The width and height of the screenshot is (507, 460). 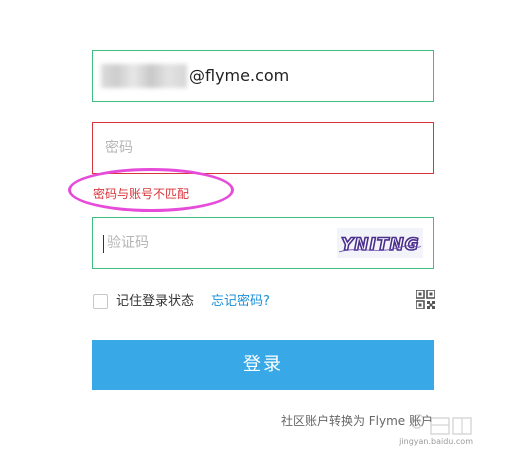 What do you see at coordinates (119, 148) in the screenshot?
I see `password-placeholder: 密码` at bounding box center [119, 148].